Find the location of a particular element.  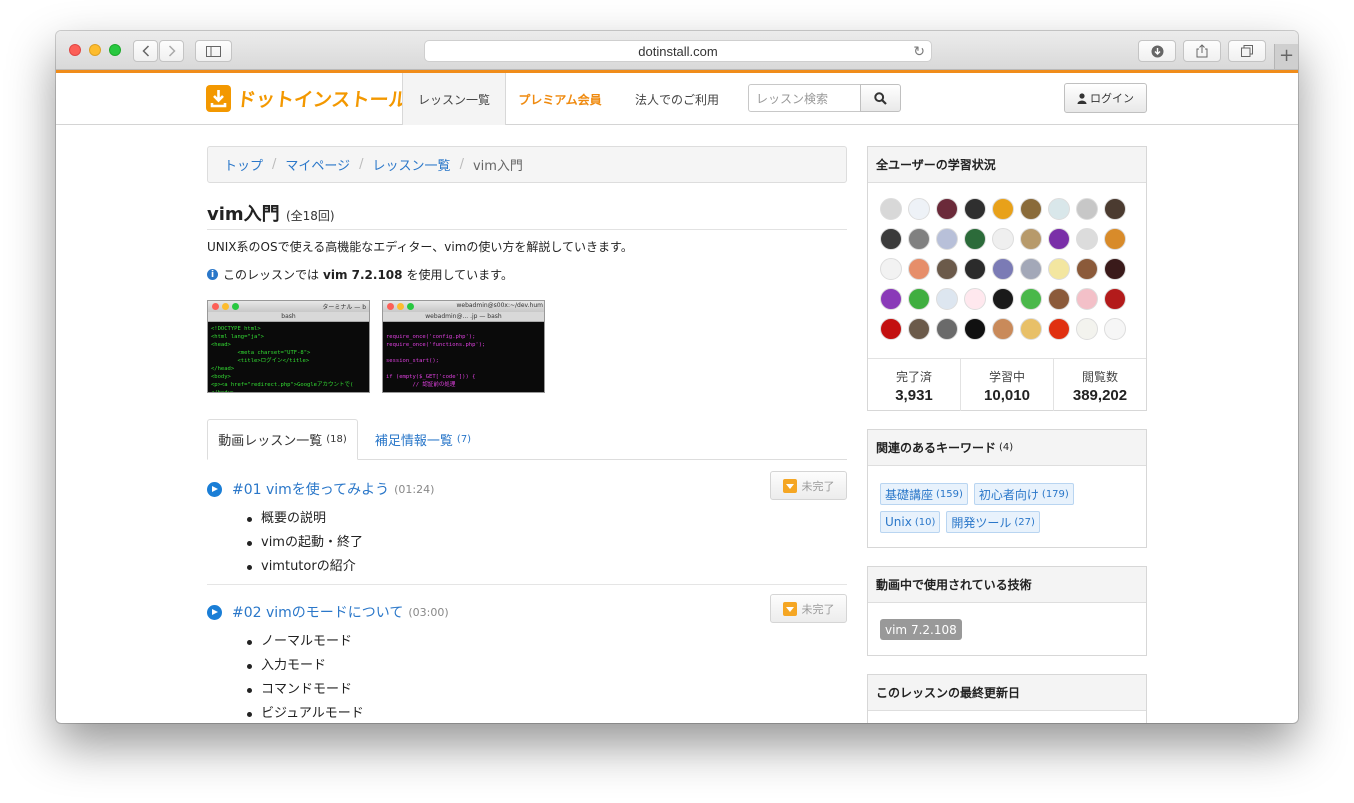

site-logo: ドットインストール is located at coordinates (307, 98).